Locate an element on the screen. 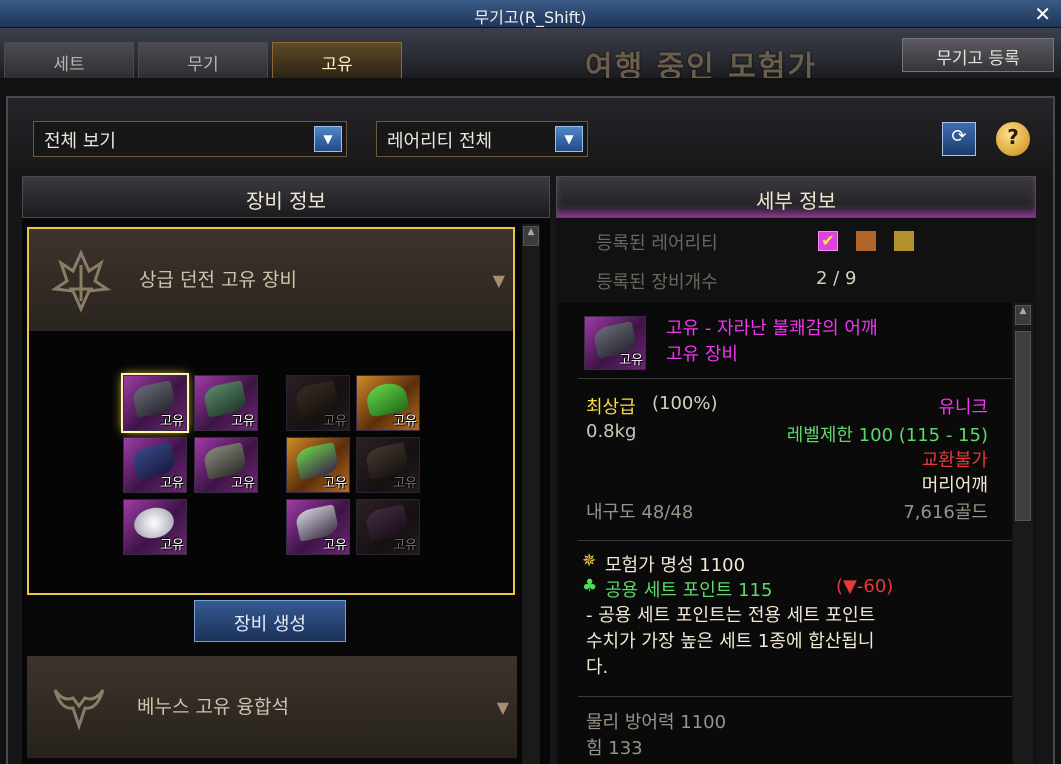 Image resolution: width=1061 pixels, height=764 pixels. help-icon: ? is located at coordinates (1013, 139).